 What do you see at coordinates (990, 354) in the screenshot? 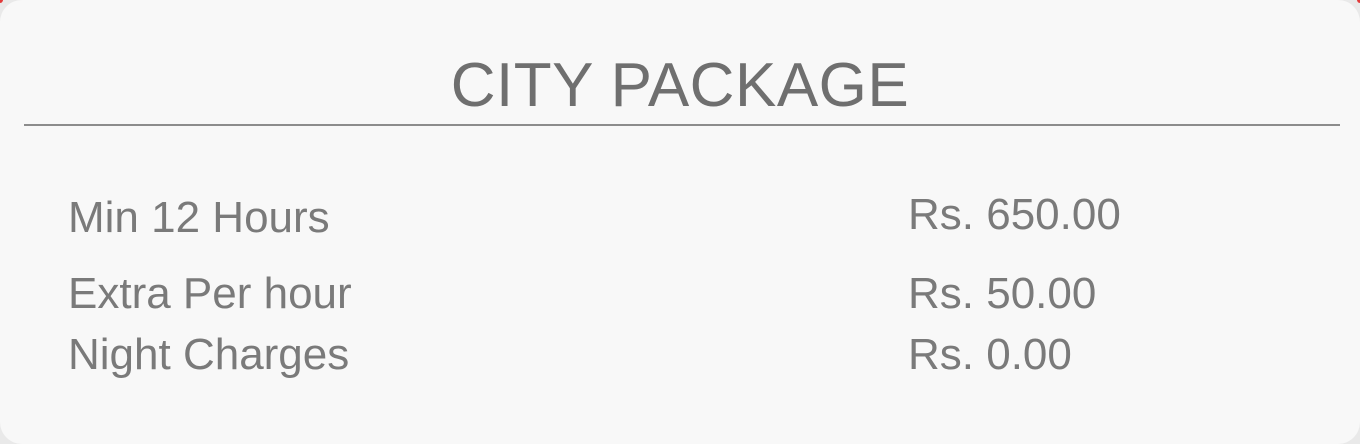
I see `night-charges-price: Rs. 0.00` at bounding box center [990, 354].